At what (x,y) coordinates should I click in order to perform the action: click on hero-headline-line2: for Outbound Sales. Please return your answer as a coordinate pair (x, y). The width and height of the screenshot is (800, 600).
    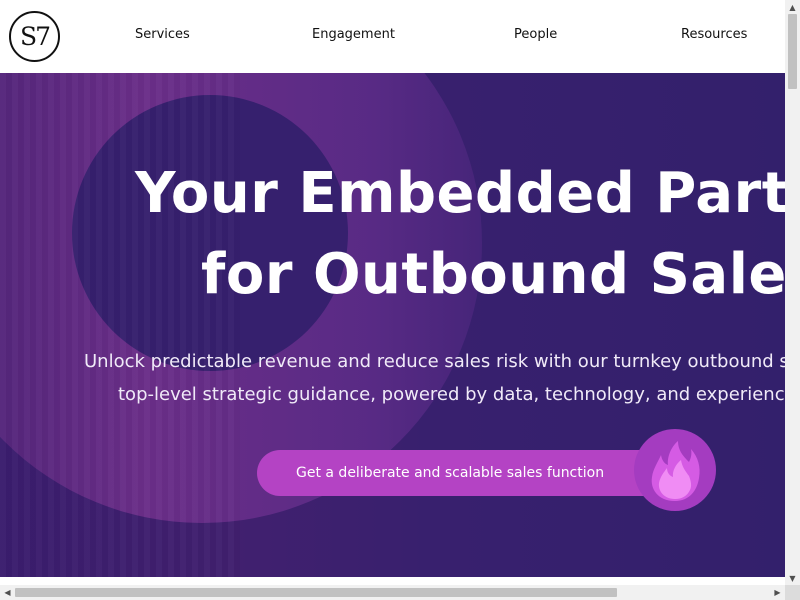
    Looking at the image, I should click on (493, 274).